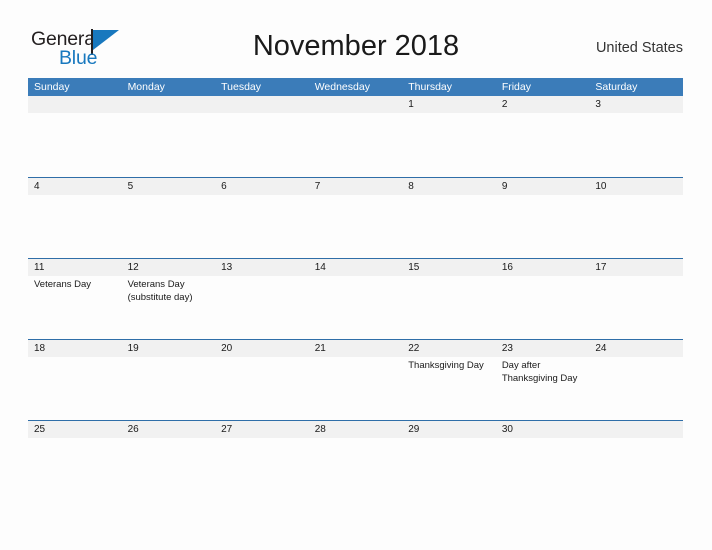 Image resolution: width=712 pixels, height=550 pixels. What do you see at coordinates (75, 267) in the screenshot?
I see `day-number: 11` at bounding box center [75, 267].